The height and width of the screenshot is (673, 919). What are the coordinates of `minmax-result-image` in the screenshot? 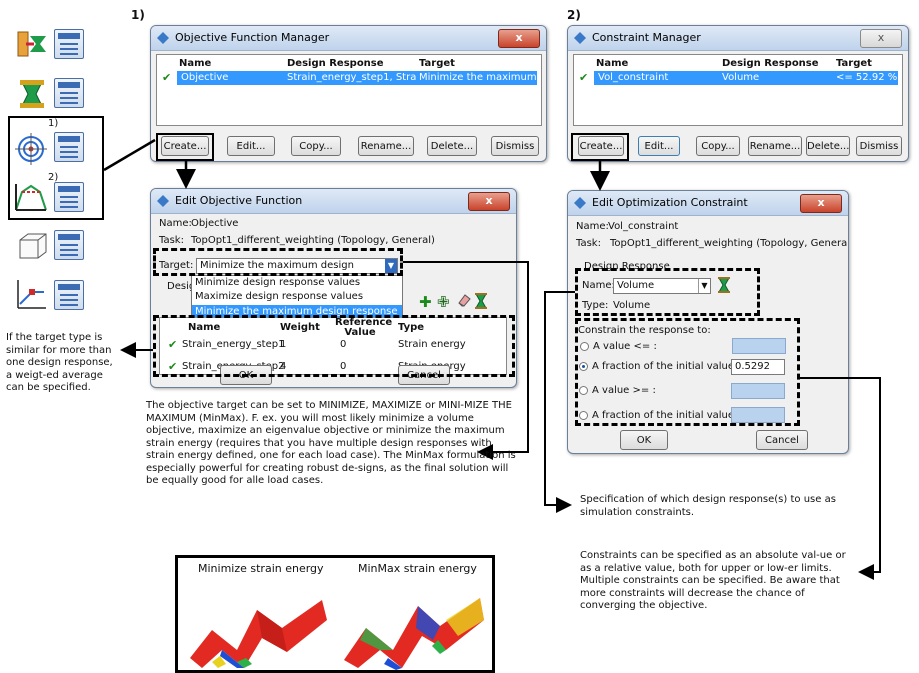 It's located at (414, 634).